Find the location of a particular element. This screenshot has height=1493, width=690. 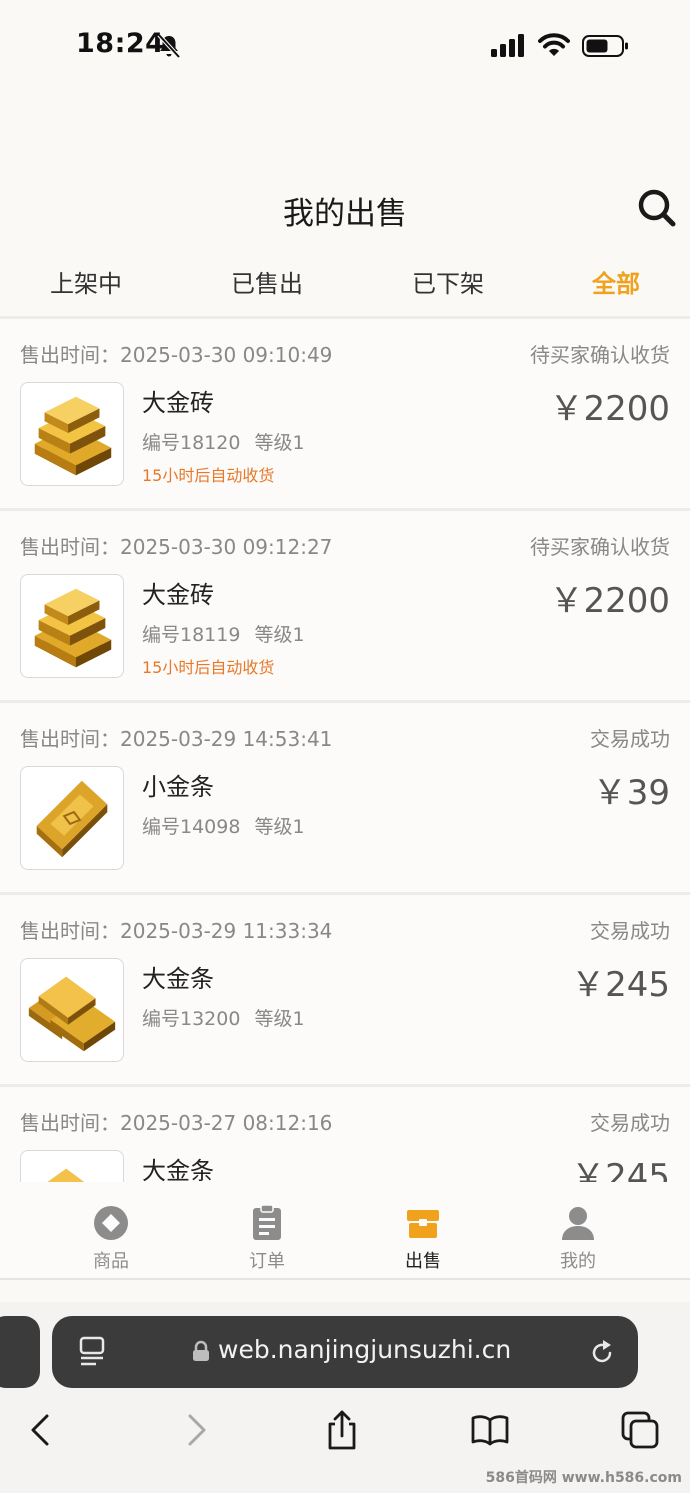

watermark: 586首码网 www.h586.com is located at coordinates (583, 1478).